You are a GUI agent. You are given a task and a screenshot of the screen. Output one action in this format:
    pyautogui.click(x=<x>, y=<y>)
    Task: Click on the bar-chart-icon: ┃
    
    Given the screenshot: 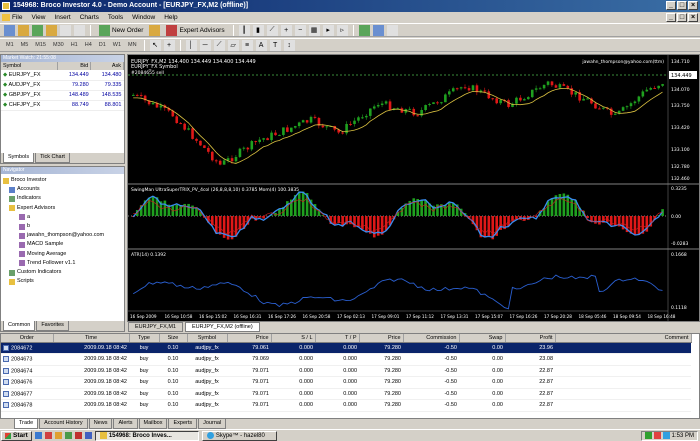 What is the action you would take?
    pyautogui.click(x=244, y=30)
    